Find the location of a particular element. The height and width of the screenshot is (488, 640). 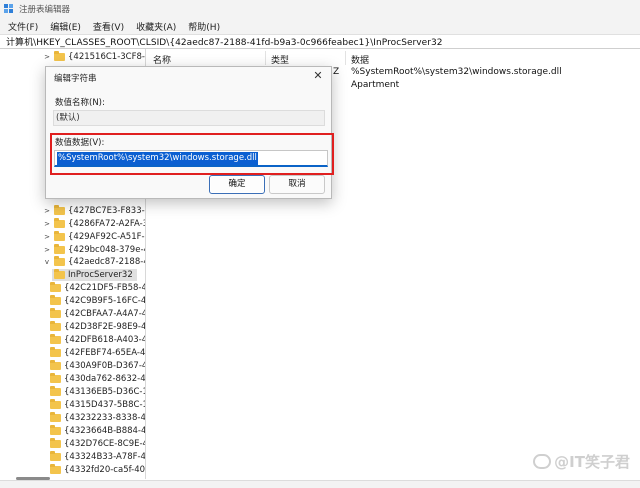

tree-item-label: {421516C1-3CF8-1 is located at coordinates (107, 57).